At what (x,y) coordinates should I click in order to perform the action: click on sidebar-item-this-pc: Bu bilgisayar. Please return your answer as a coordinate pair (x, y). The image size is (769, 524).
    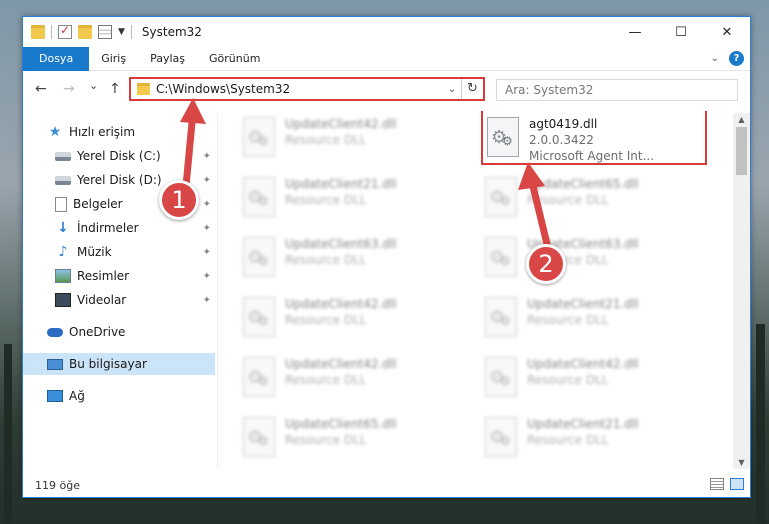
    Looking at the image, I should click on (119, 364).